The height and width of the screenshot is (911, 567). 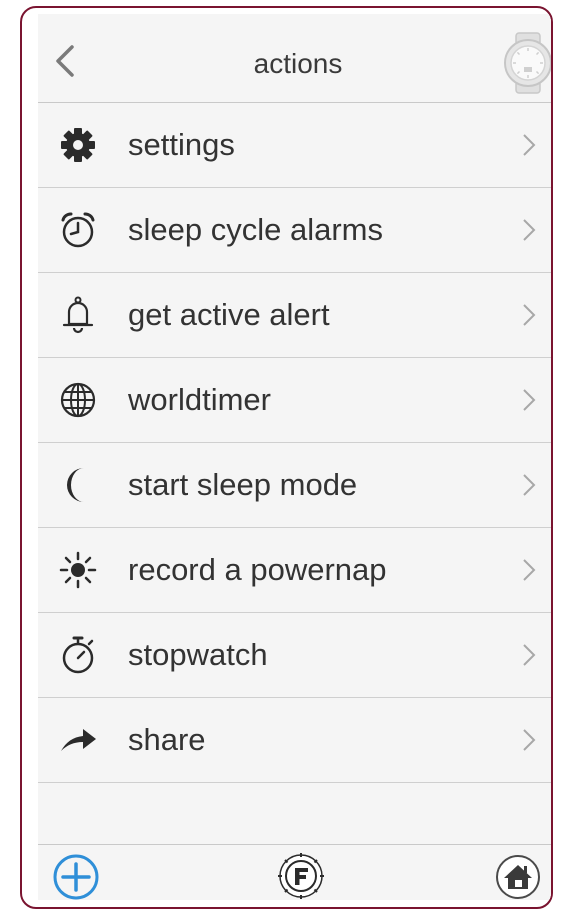 What do you see at coordinates (167, 739) in the screenshot?
I see `menu-item-label: share` at bounding box center [167, 739].